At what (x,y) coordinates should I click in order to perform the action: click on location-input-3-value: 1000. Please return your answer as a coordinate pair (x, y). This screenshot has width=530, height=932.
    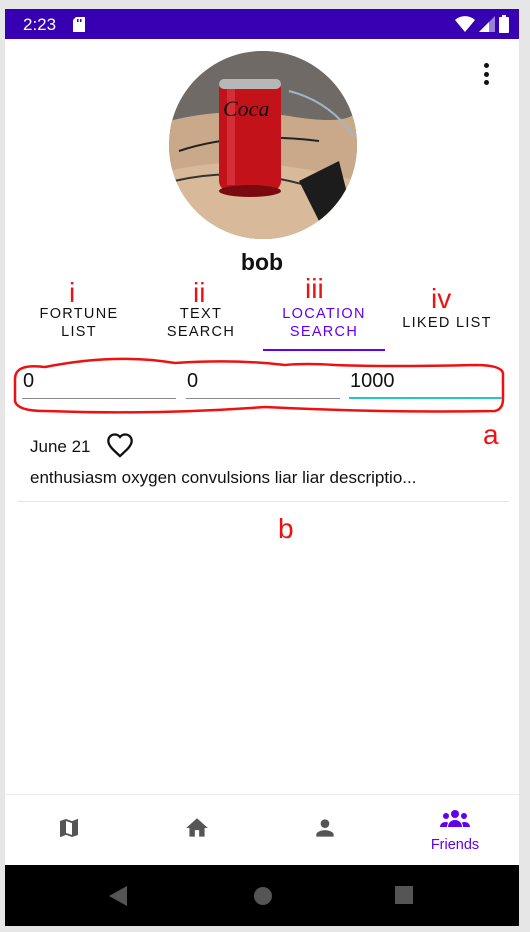
    Looking at the image, I should click on (372, 381).